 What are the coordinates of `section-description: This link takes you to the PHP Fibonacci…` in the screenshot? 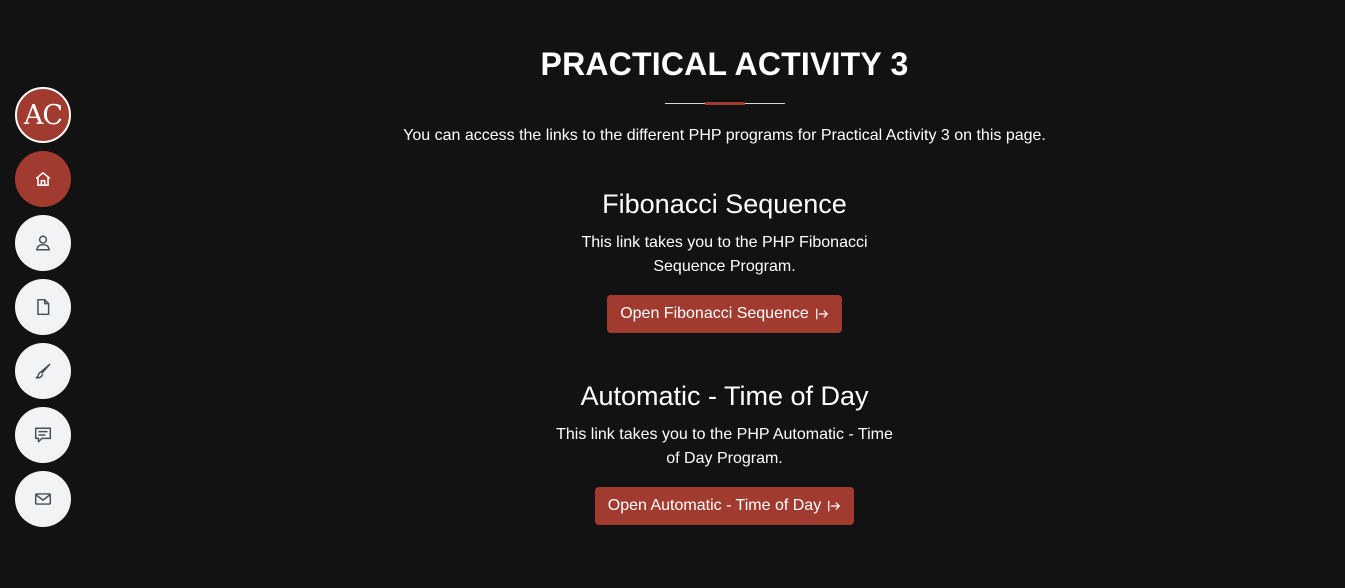 It's located at (724, 254).